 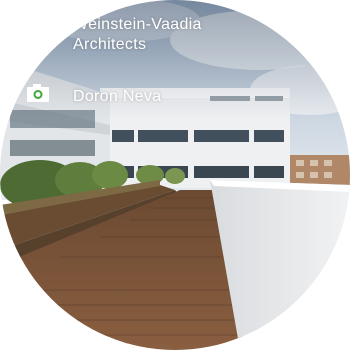 I want to click on pencil-icon, so click(x=47, y=33).